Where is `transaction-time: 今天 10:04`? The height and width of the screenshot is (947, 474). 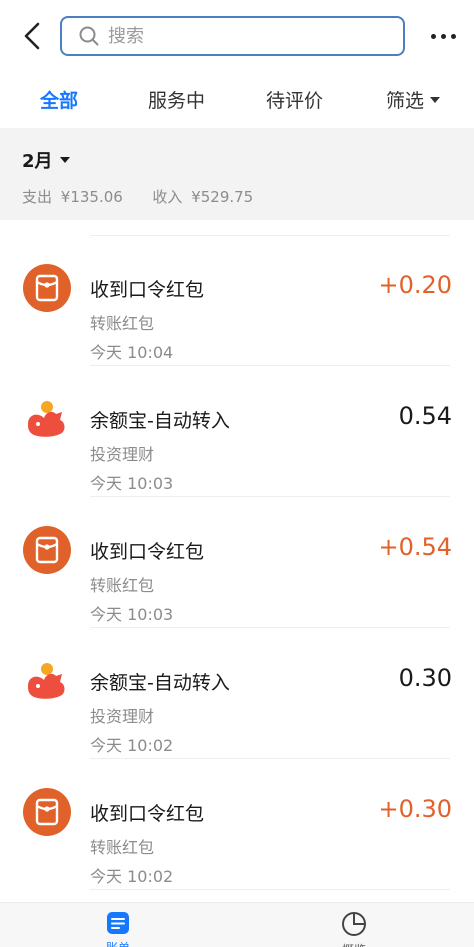
transaction-time: 今天 10:04 is located at coordinates (132, 352).